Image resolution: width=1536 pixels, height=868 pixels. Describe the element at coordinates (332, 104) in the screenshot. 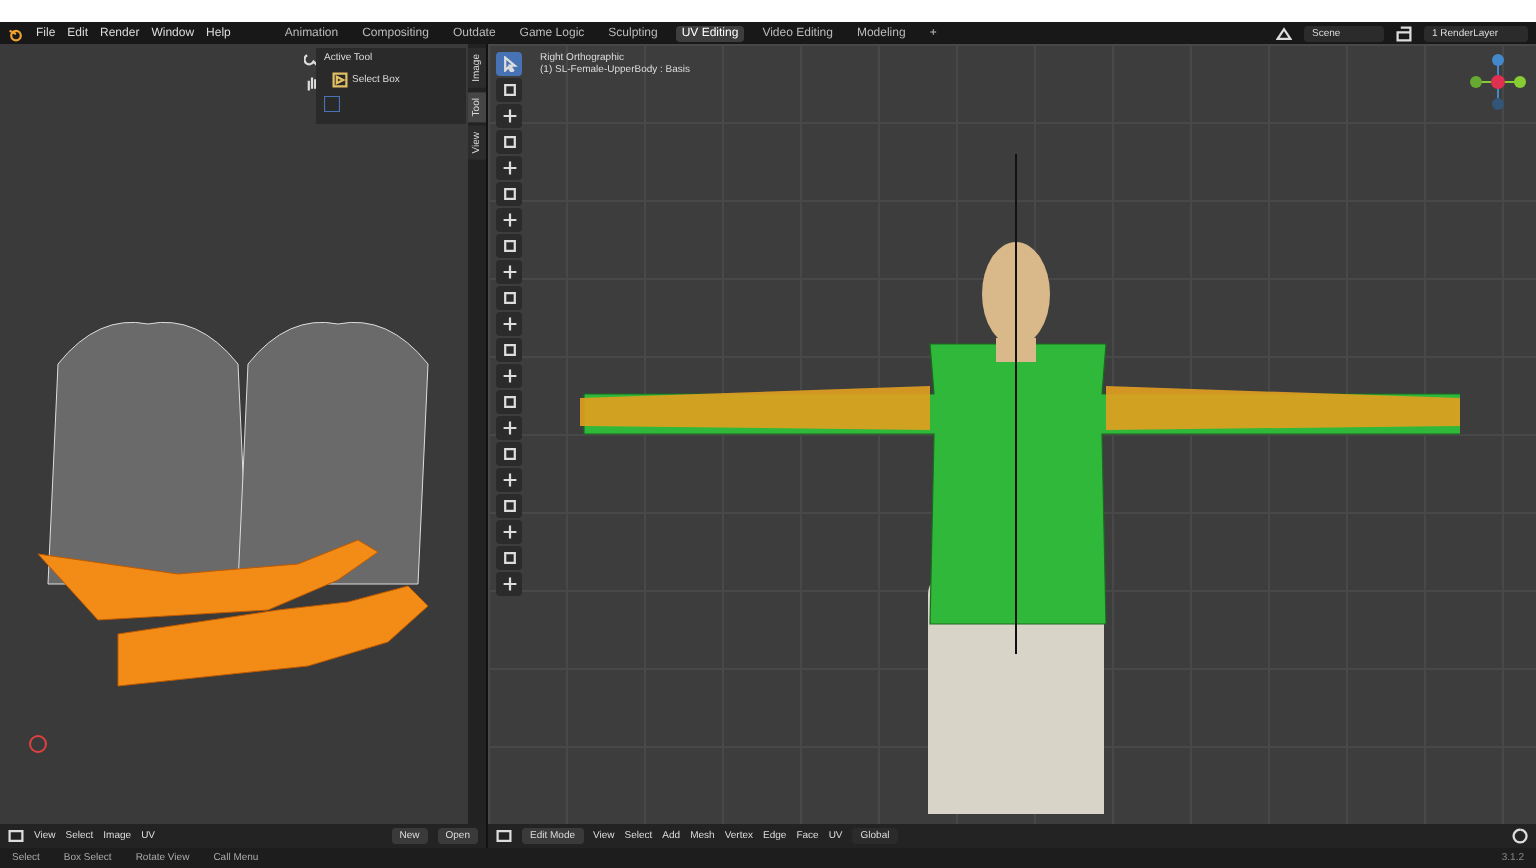

I see `selection-mode-icon` at that location.